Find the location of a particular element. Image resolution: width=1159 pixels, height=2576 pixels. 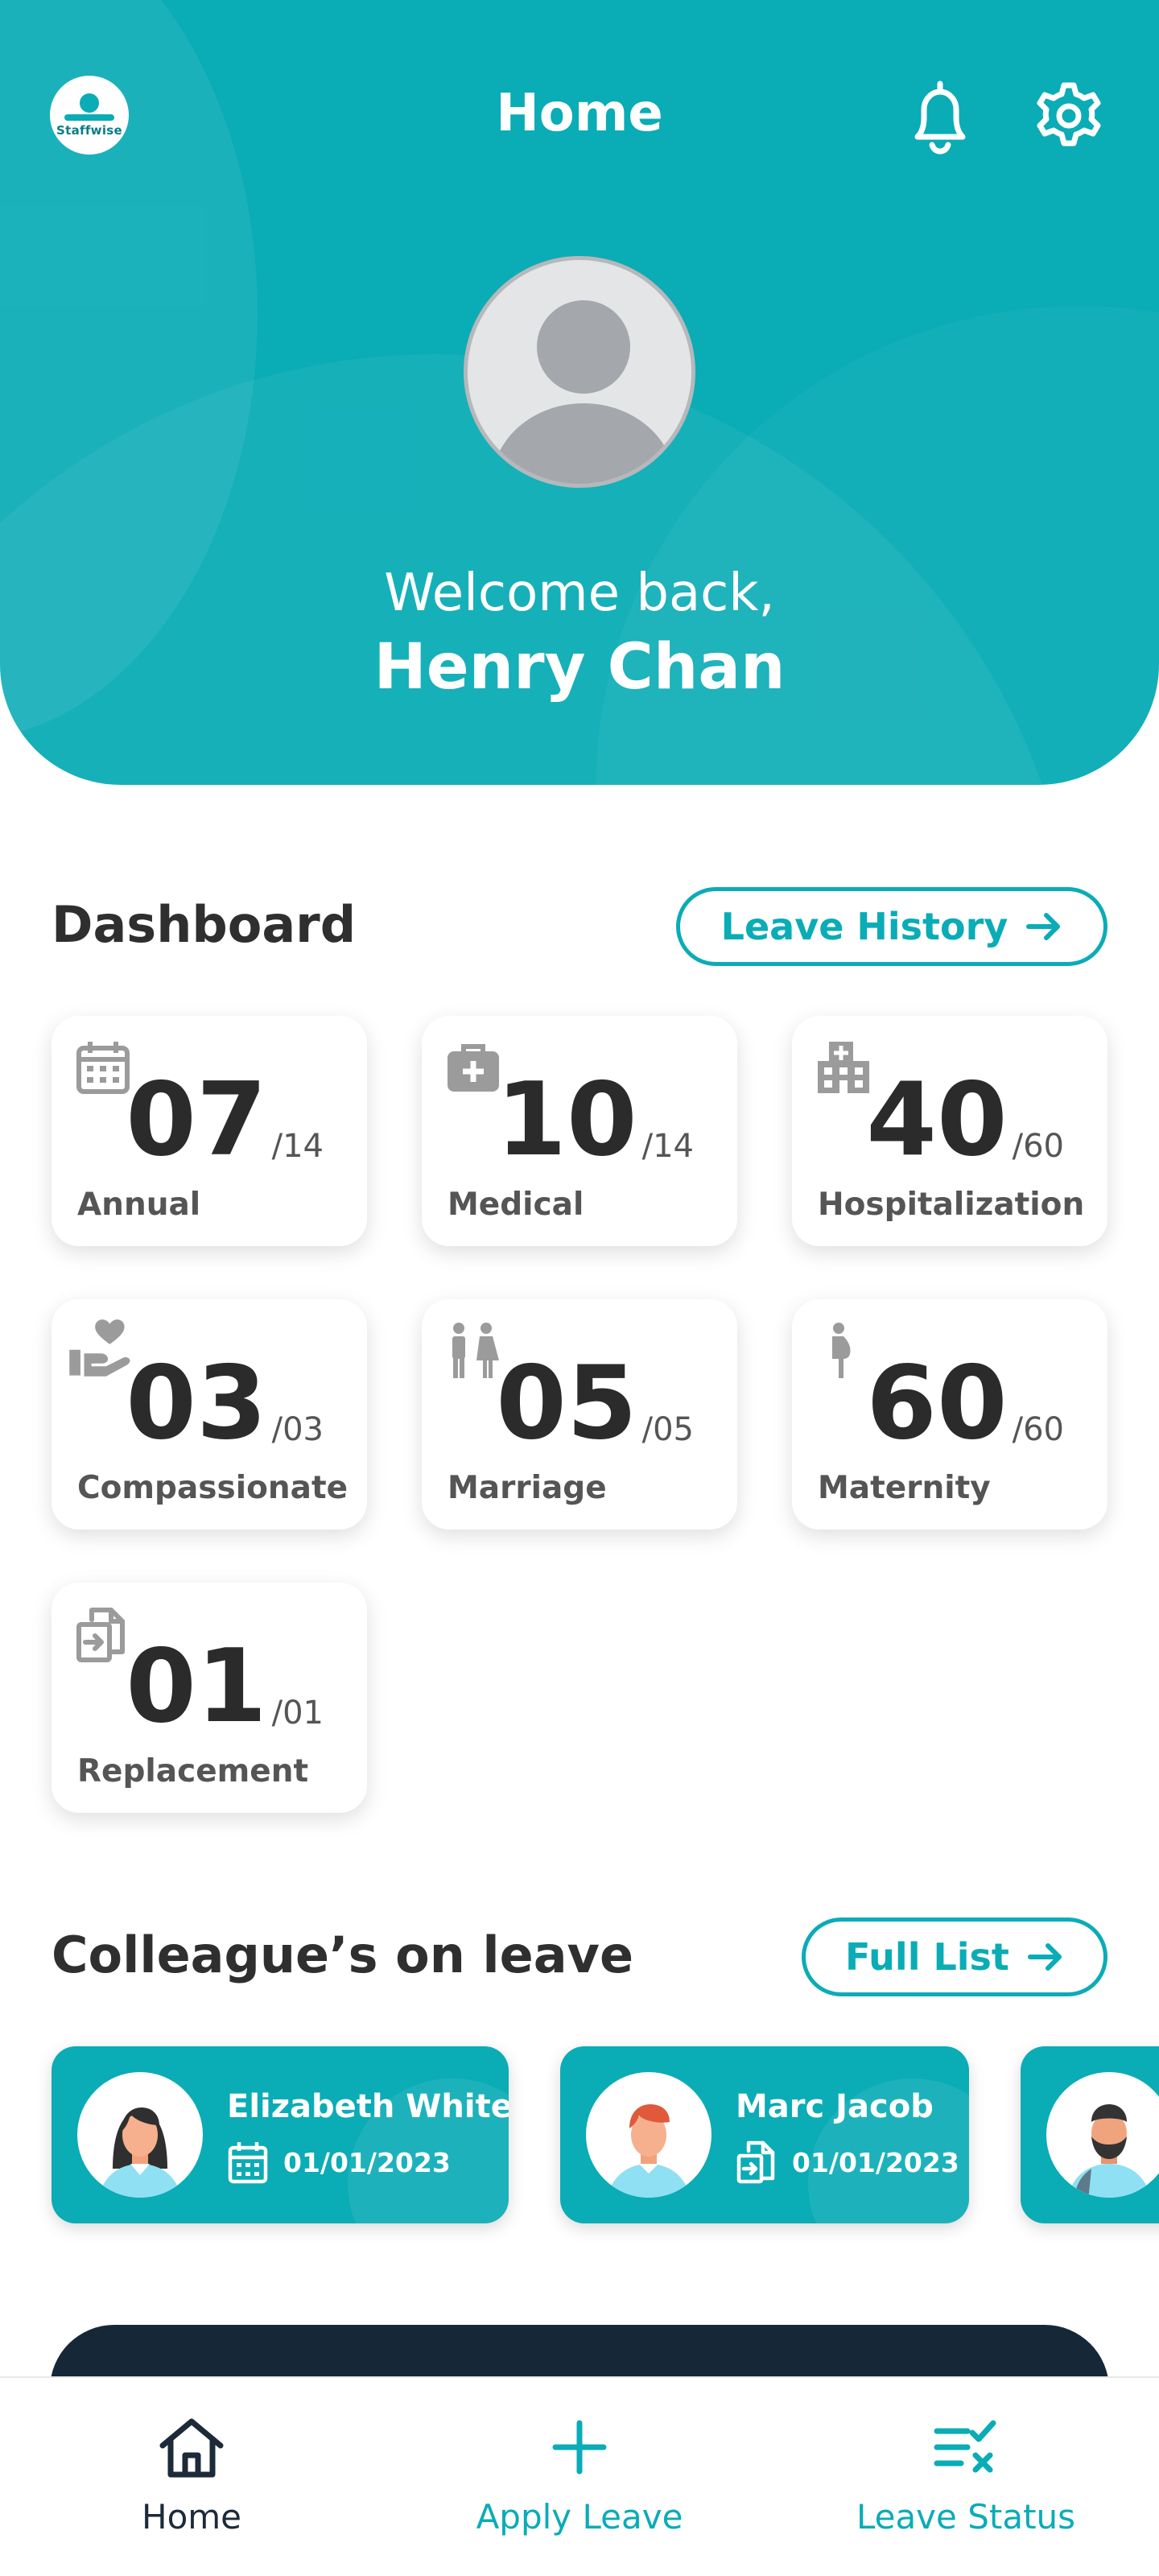

avatar-body is located at coordinates (583, 443).